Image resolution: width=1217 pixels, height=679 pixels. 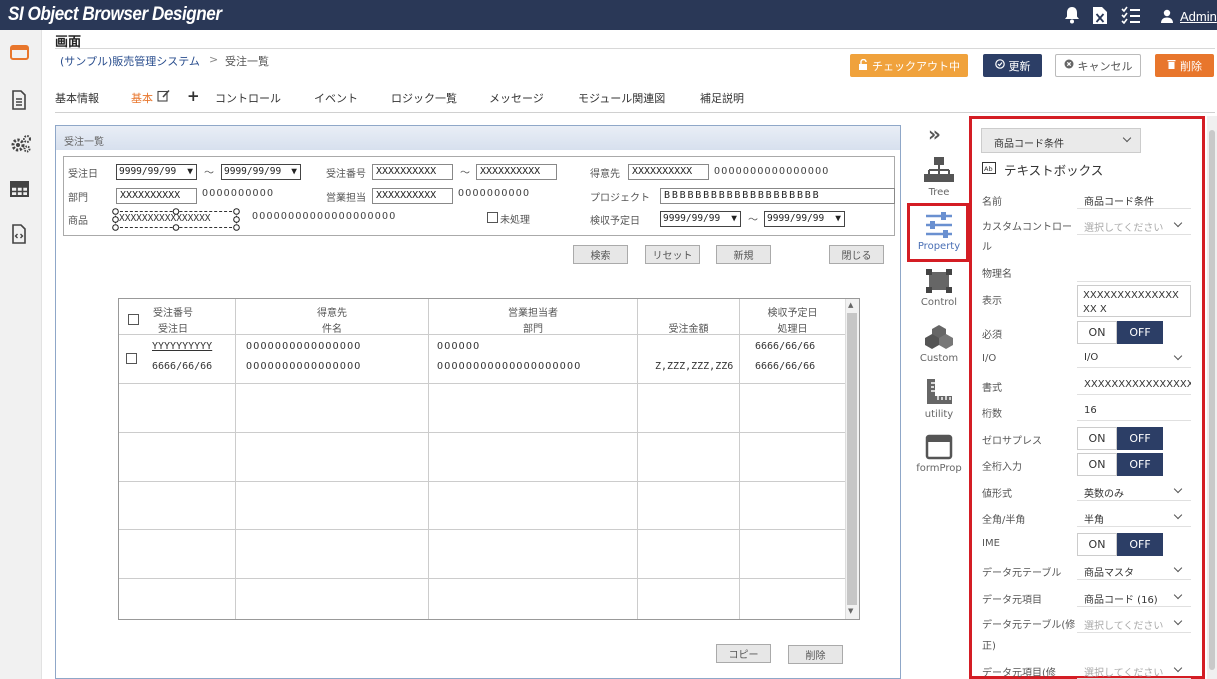 What do you see at coordinates (1131, 17) in the screenshot?
I see `checklist-icon` at bounding box center [1131, 17].